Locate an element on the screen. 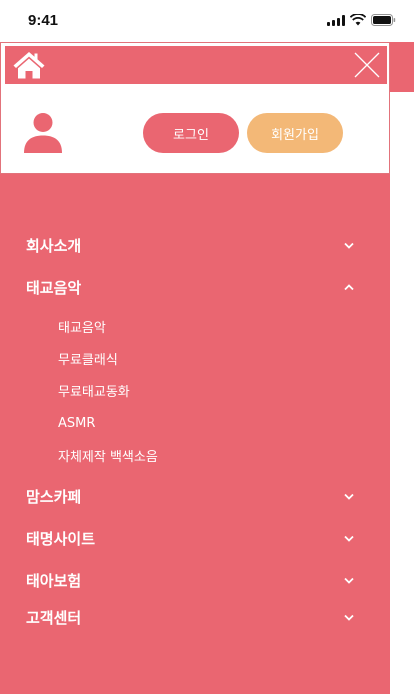 The height and width of the screenshot is (694, 414). status-icons is located at coordinates (361, 20).